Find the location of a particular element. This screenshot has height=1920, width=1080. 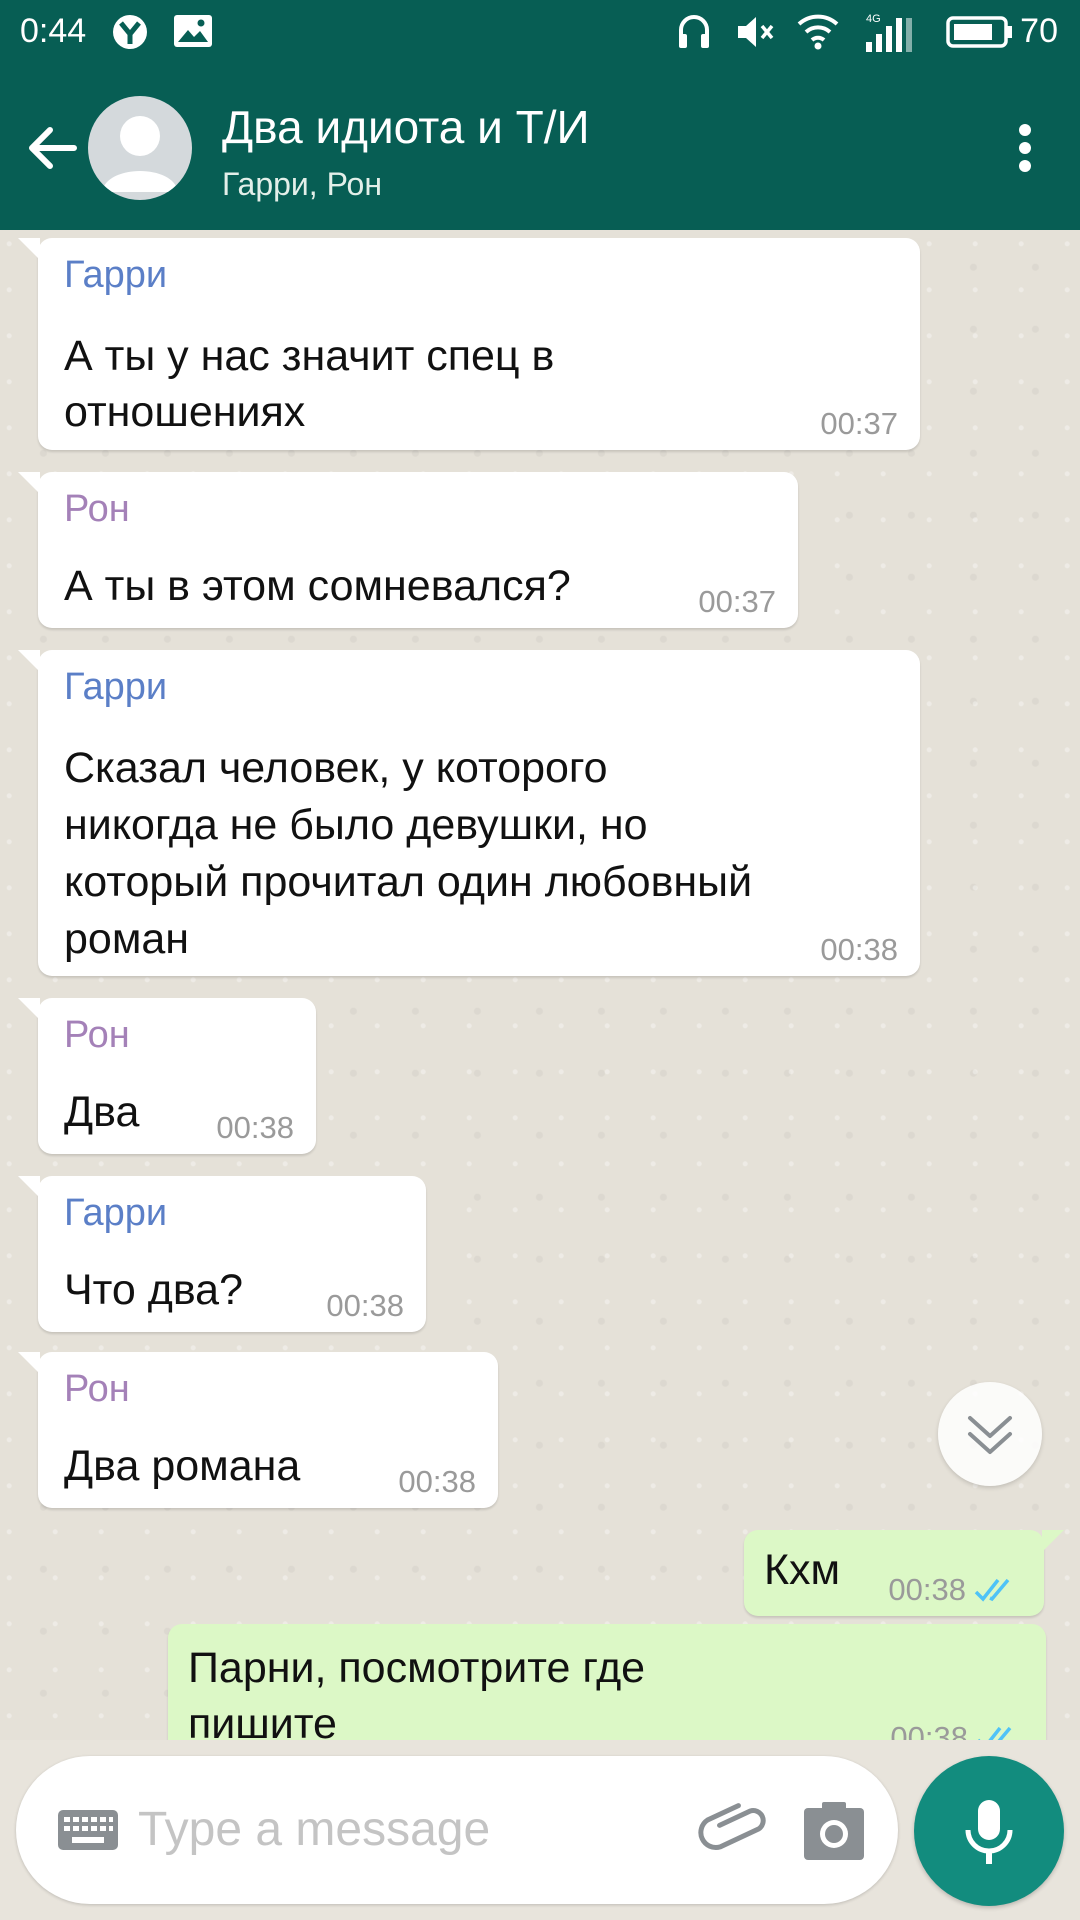

message-bubble: Рон А ты в этом сомневался? 00:37 is located at coordinates (408, 550).